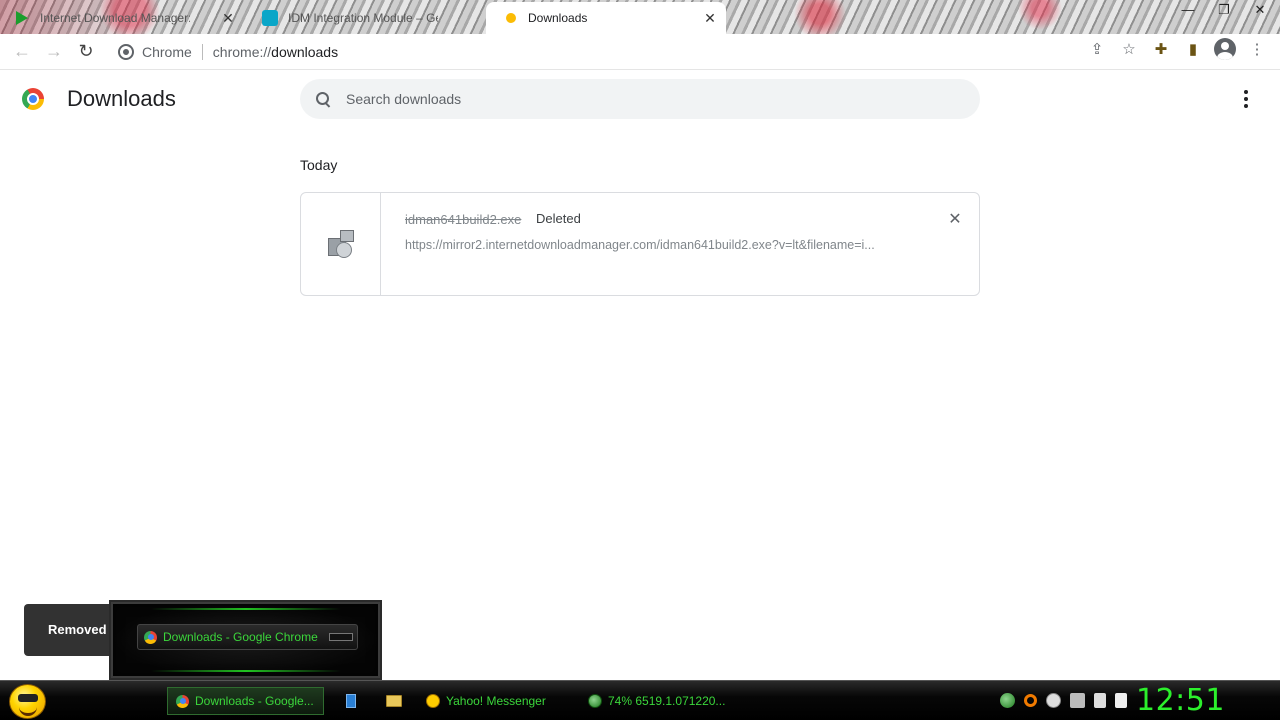 The height and width of the screenshot is (720, 1280). Describe the element at coordinates (606, 18) in the screenshot. I see `tab-downloads: Downloads ✕` at that location.